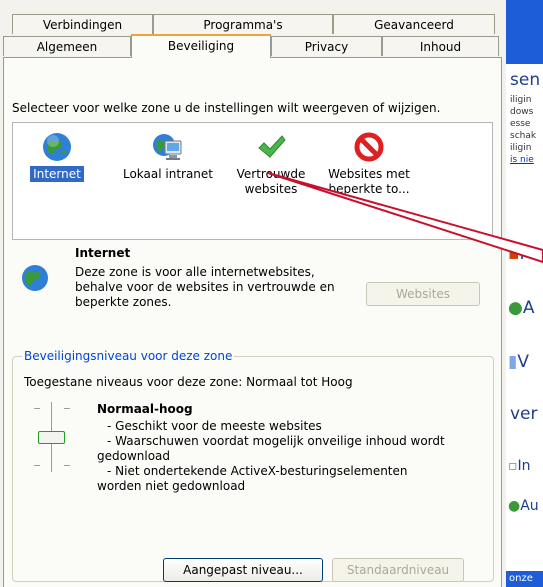 Image resolution: width=543 pixels, height=587 pixels. Describe the element at coordinates (369, 174) in the screenshot. I see `zone-beperkte-label-1: Websites met` at that location.